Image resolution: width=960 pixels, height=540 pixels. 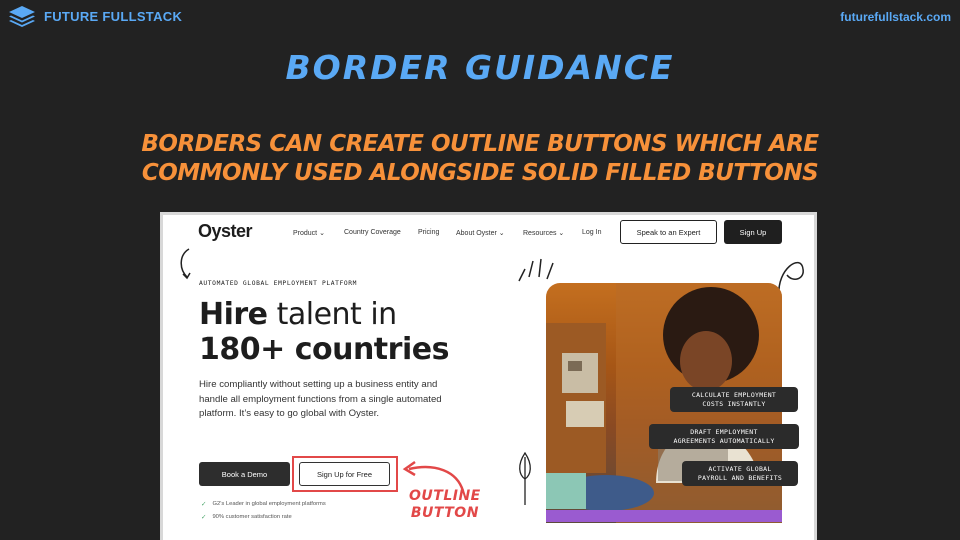 What do you see at coordinates (246, 517) in the screenshot?
I see `check-row: ✓ 90% customer satisfaction rate` at bounding box center [246, 517].